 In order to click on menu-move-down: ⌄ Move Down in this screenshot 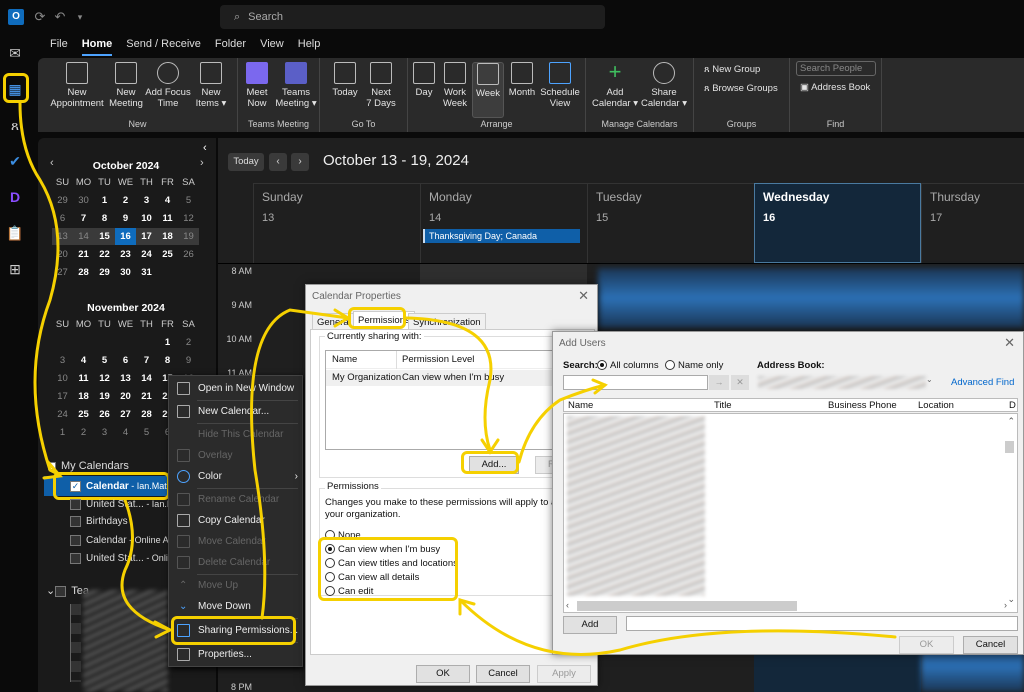, I will do `click(236, 606)`.